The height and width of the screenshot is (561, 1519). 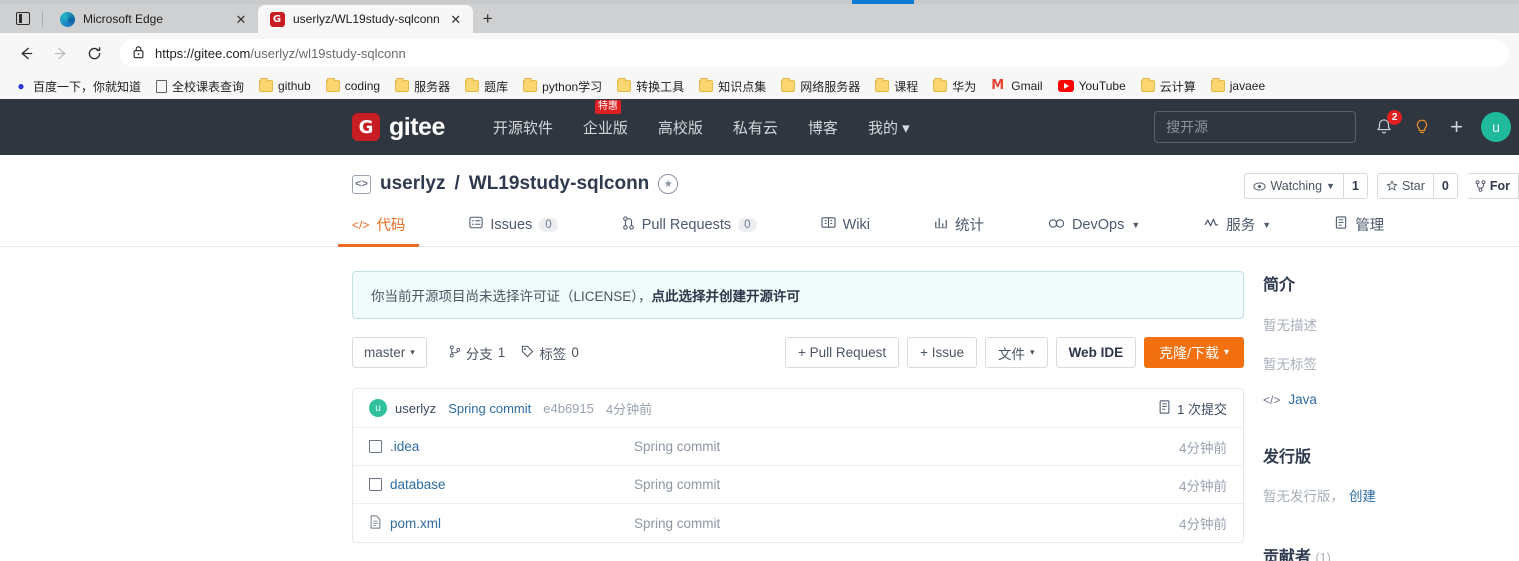 I want to click on tags-link: 标签 0, so click(x=550, y=353).